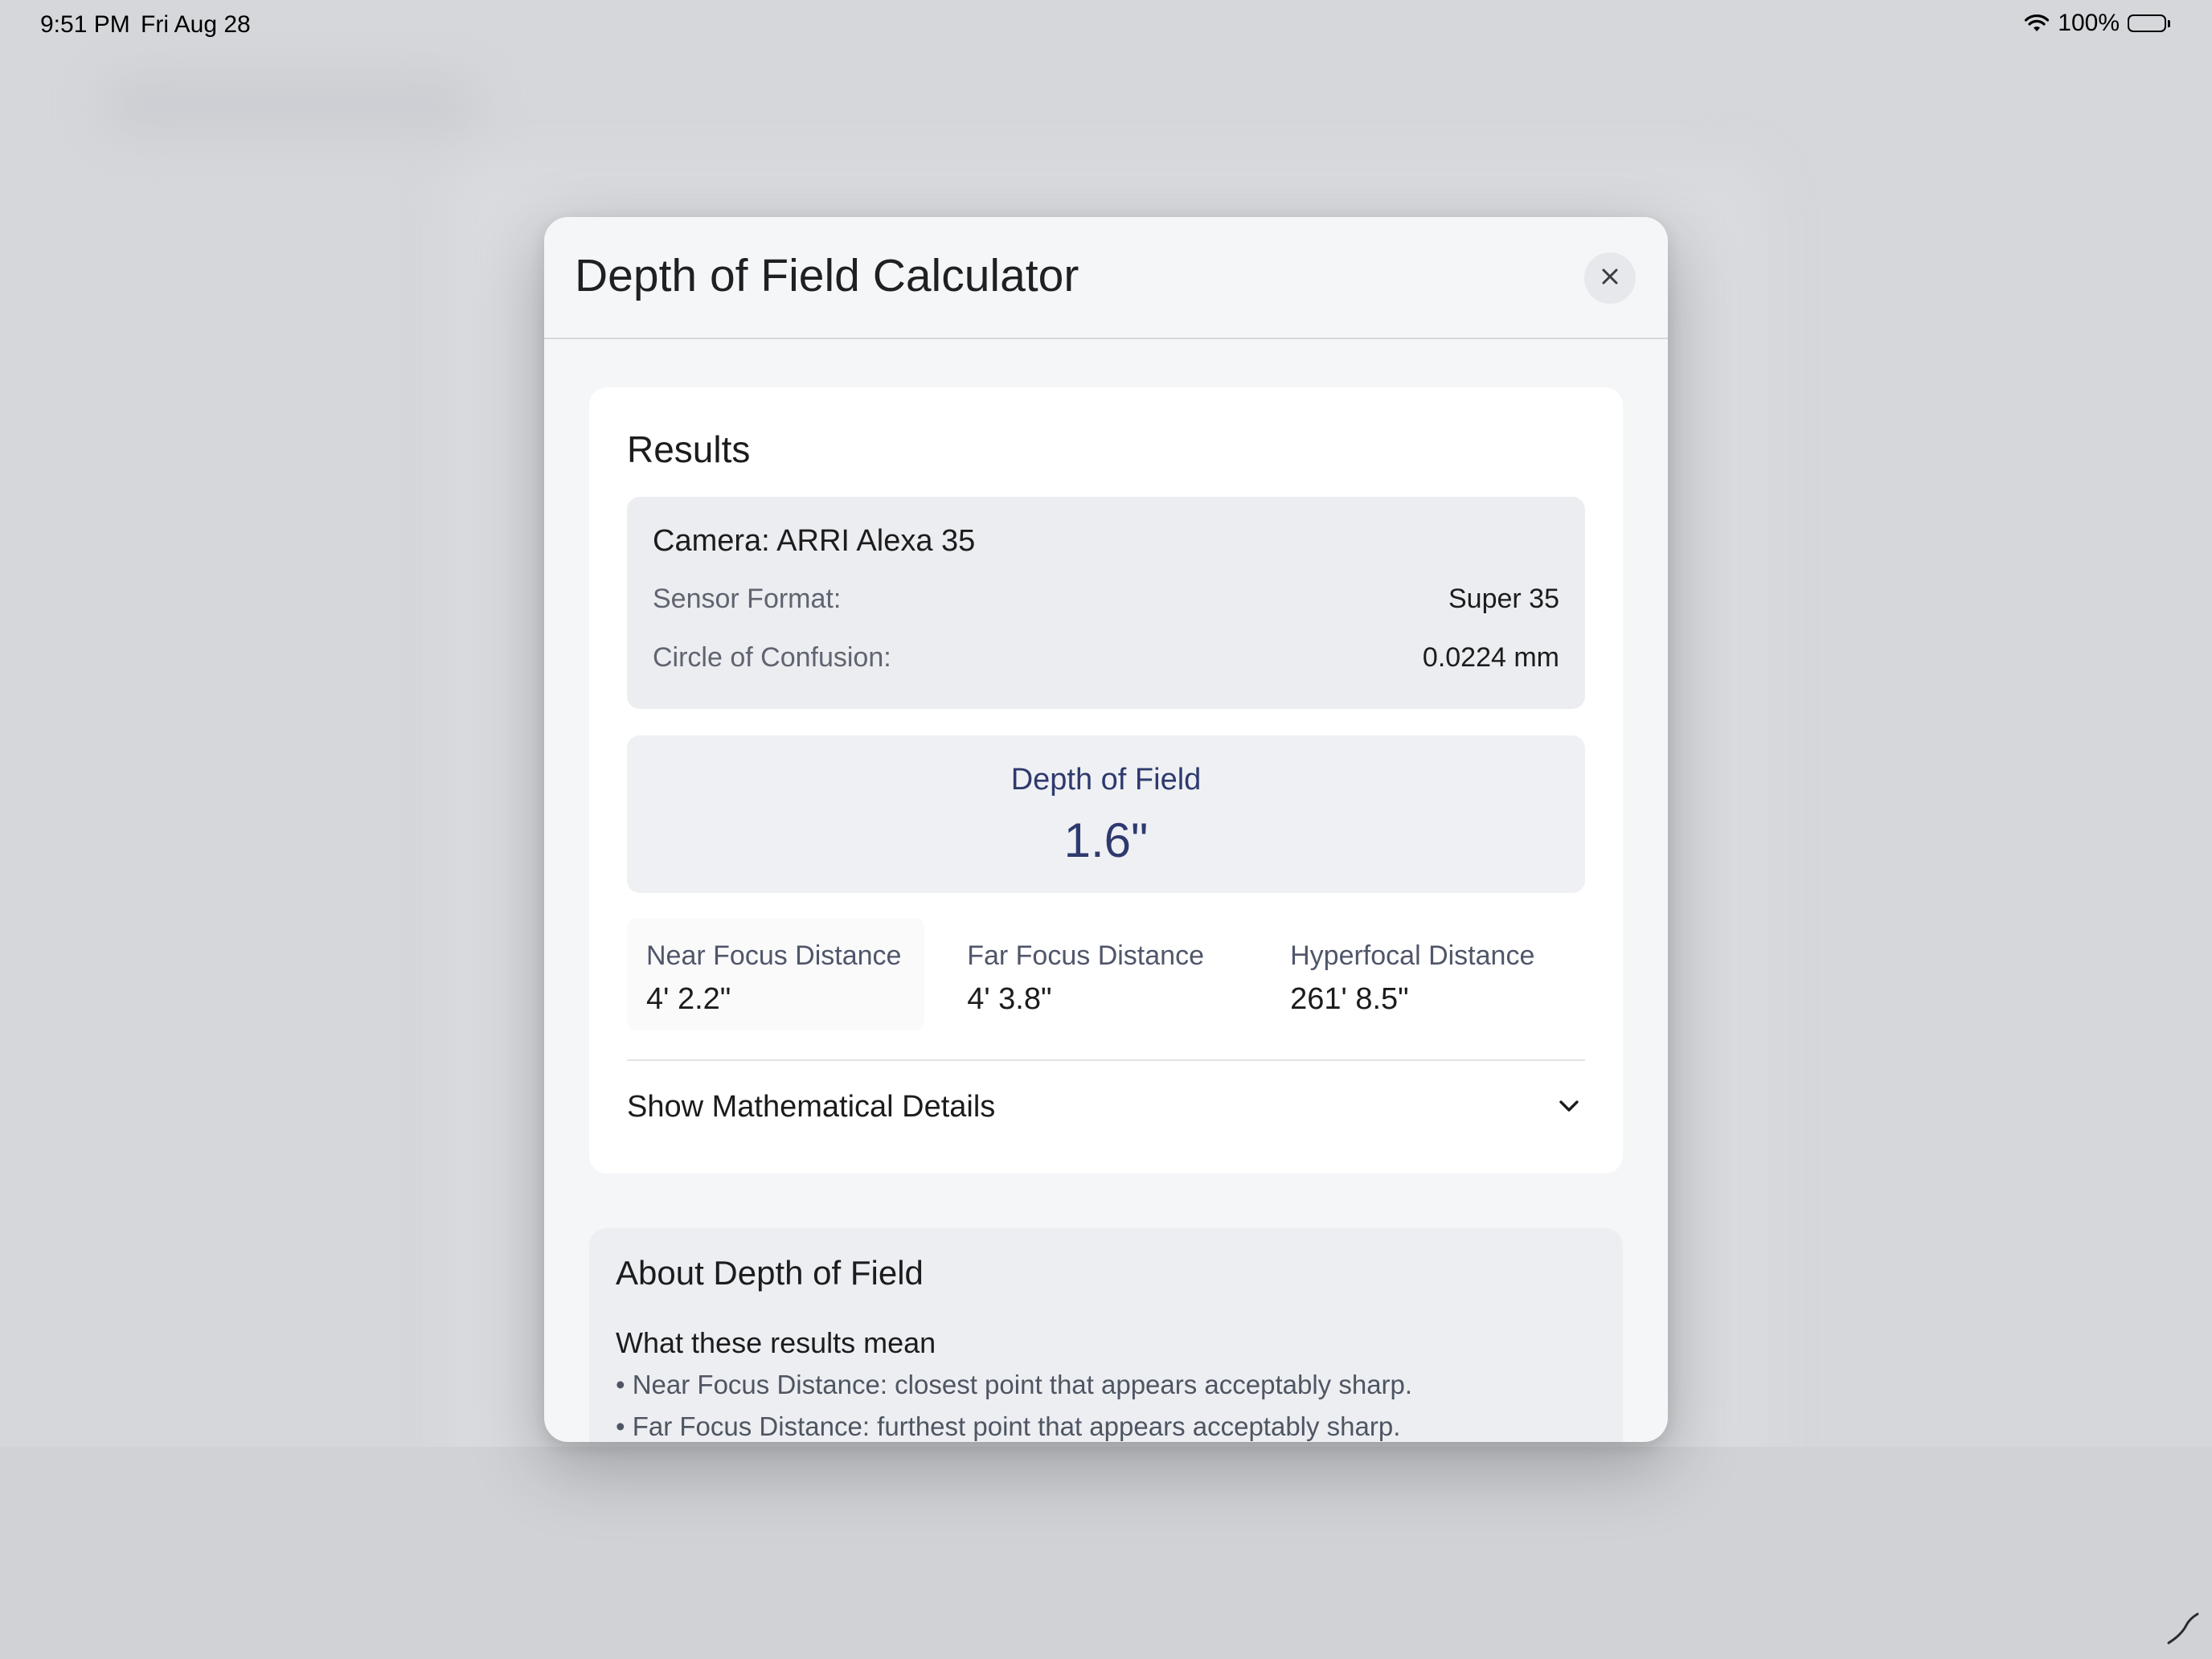  What do you see at coordinates (814, 541) in the screenshot?
I see `camera-name: Camera: ARRI Alexa 35` at bounding box center [814, 541].